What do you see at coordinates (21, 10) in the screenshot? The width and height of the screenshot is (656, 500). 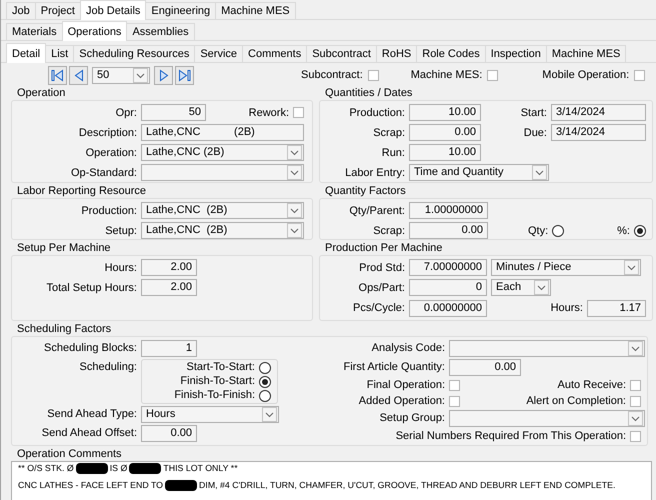 I see `tab: Job` at bounding box center [21, 10].